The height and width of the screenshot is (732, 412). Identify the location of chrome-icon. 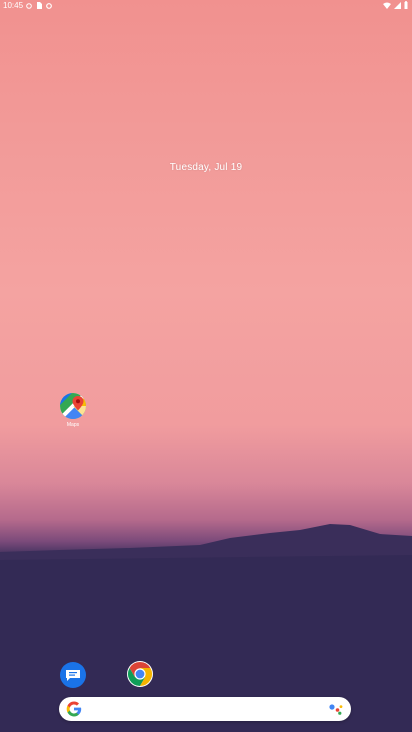
(140, 674).